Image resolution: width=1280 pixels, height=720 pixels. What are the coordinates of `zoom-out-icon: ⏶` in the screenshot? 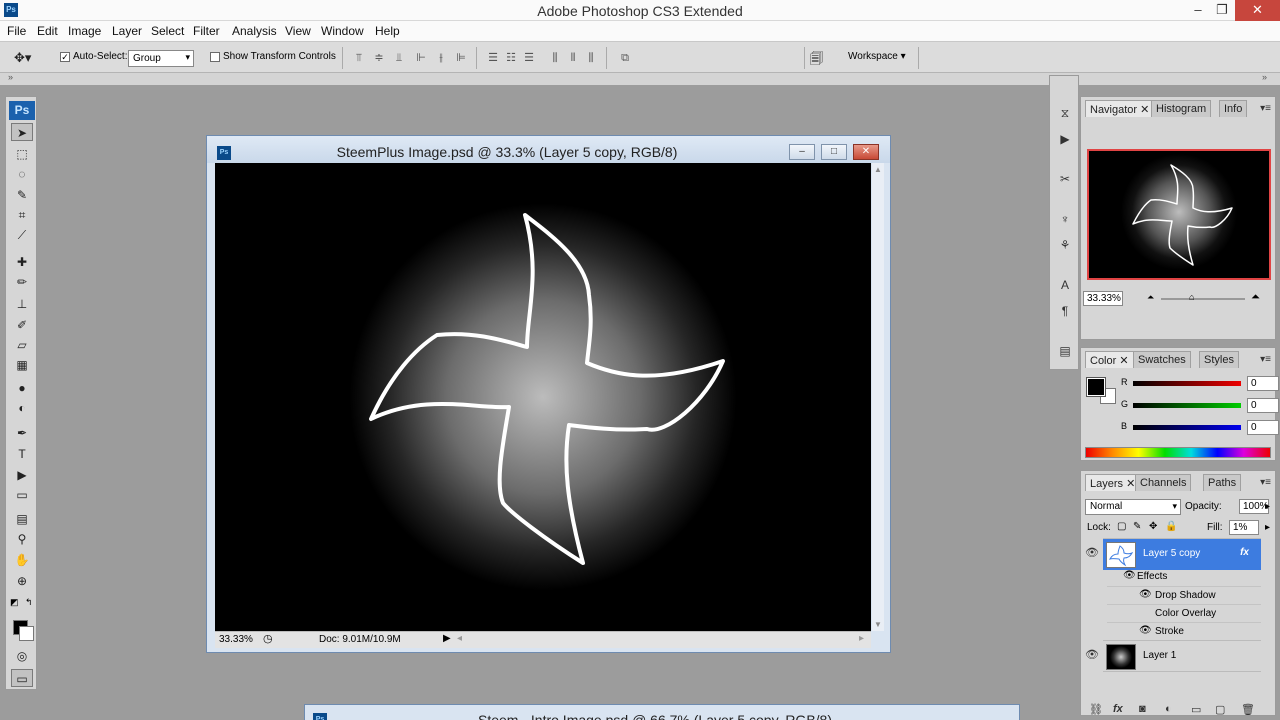 It's located at (1150, 297).